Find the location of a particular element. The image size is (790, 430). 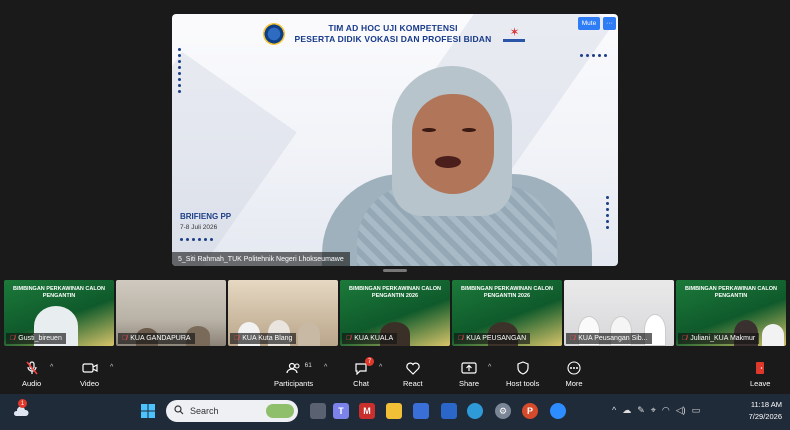

video-button: Video is located at coordinates (89, 374).